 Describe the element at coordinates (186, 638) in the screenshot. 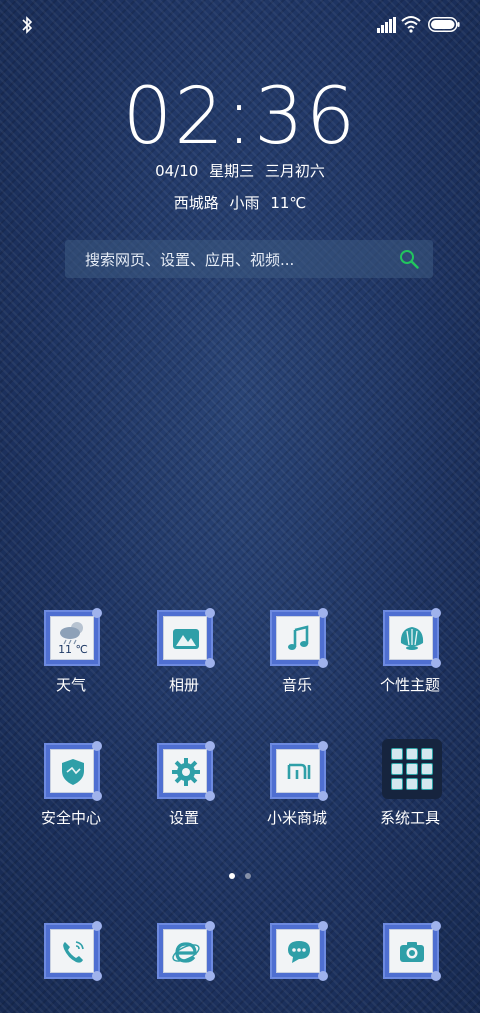

I see `gallery-icon` at that location.